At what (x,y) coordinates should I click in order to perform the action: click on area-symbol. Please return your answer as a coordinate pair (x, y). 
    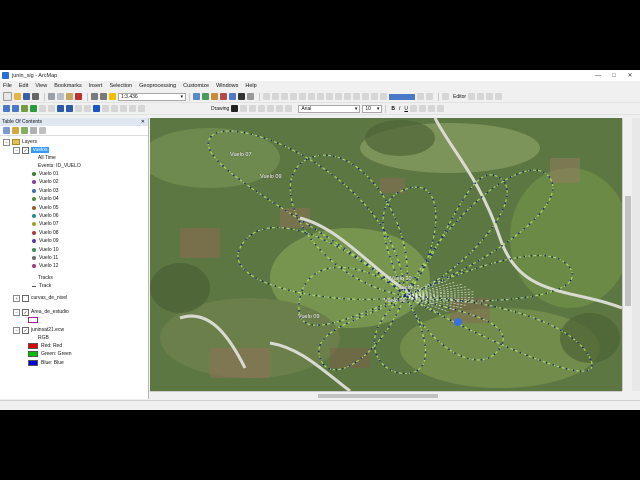
    Looking at the image, I should click on (34, 320).